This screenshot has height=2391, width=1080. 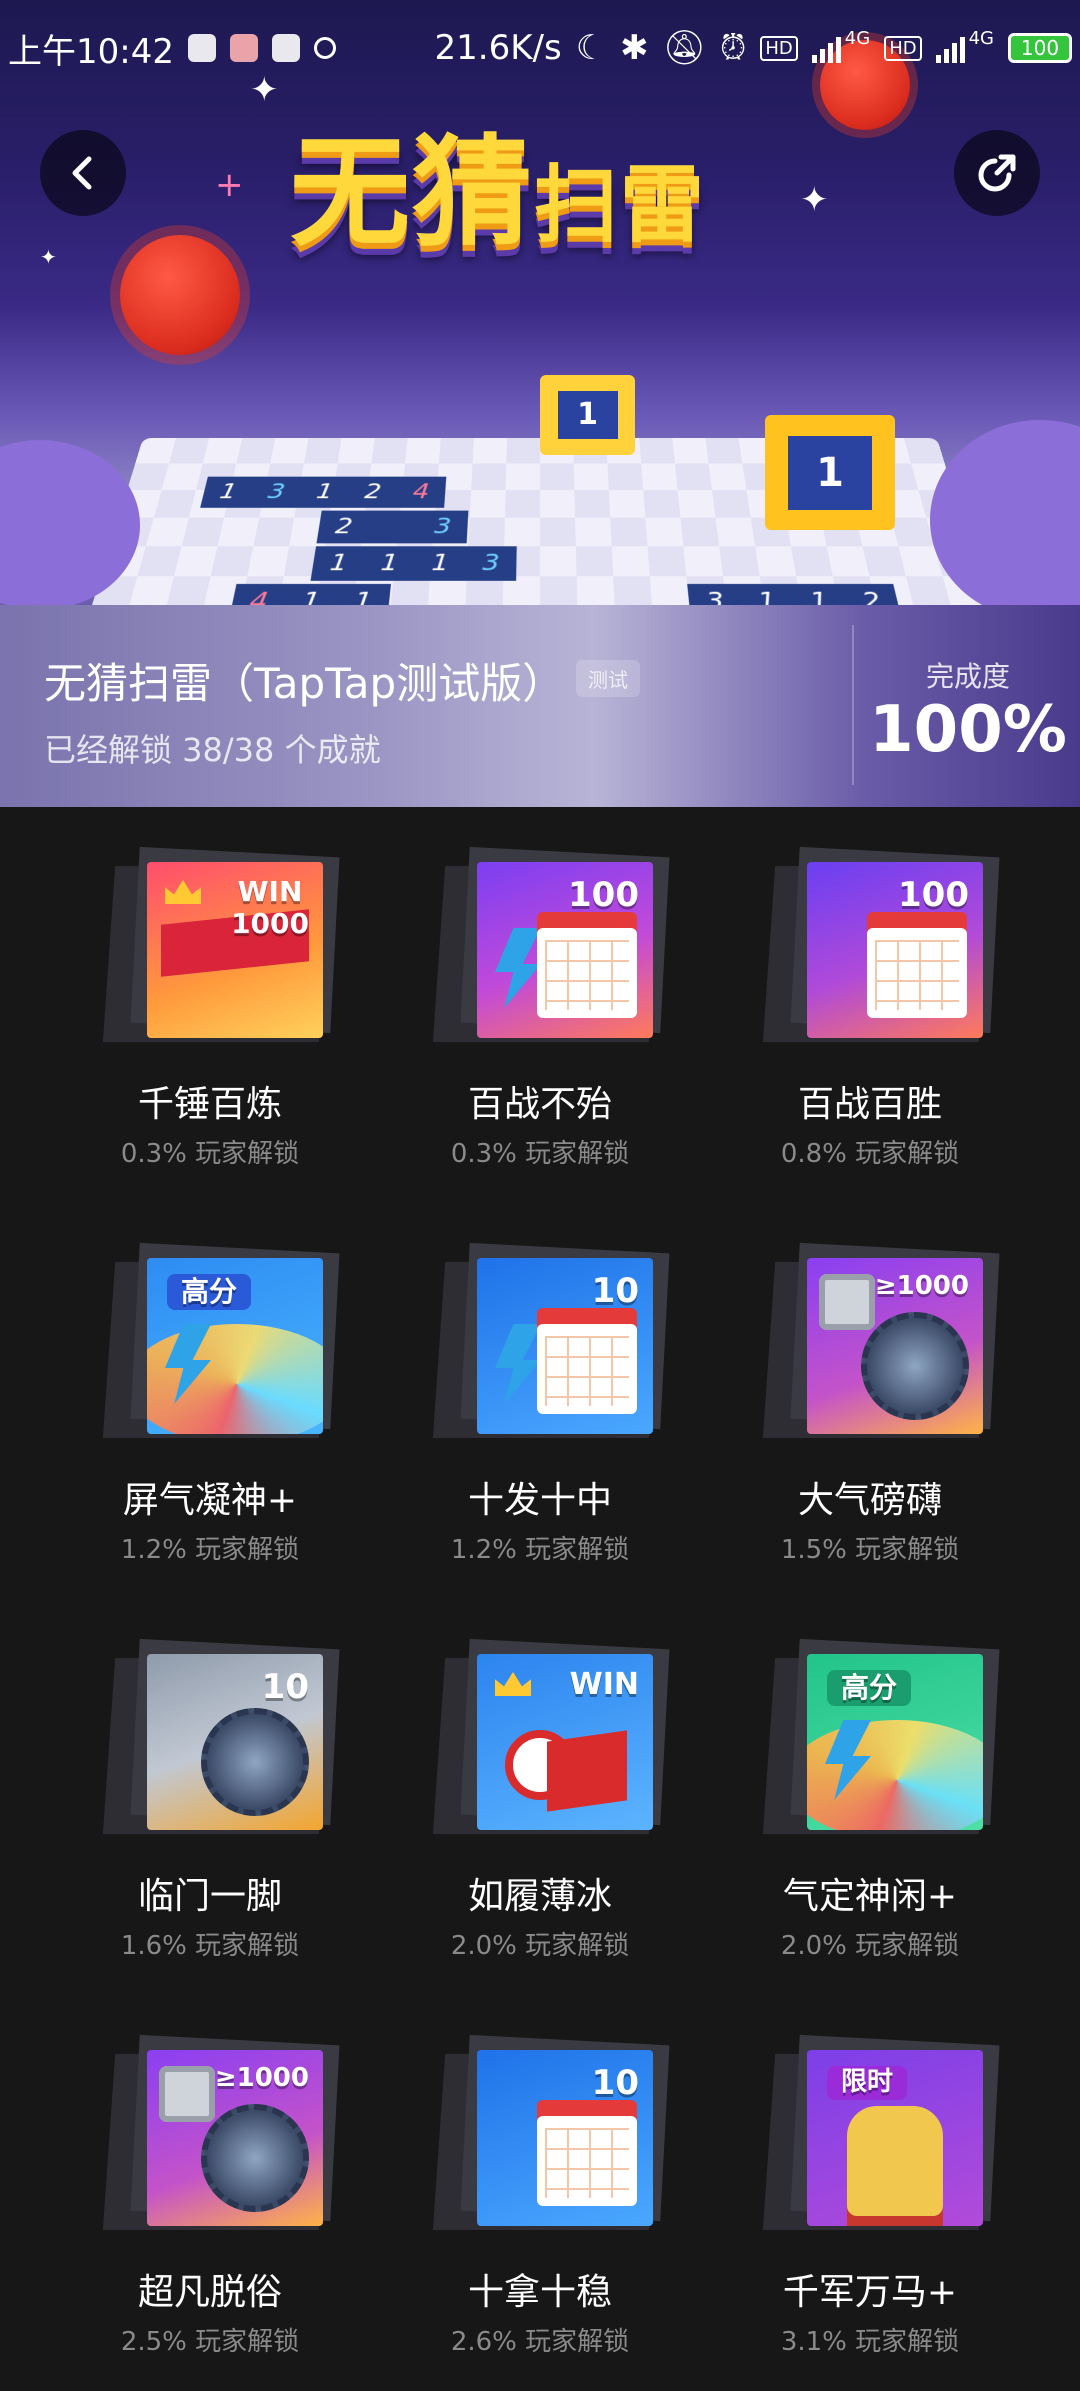 I want to click on achievement-badge-stack: WIN 1000, so click(x=223, y=944).